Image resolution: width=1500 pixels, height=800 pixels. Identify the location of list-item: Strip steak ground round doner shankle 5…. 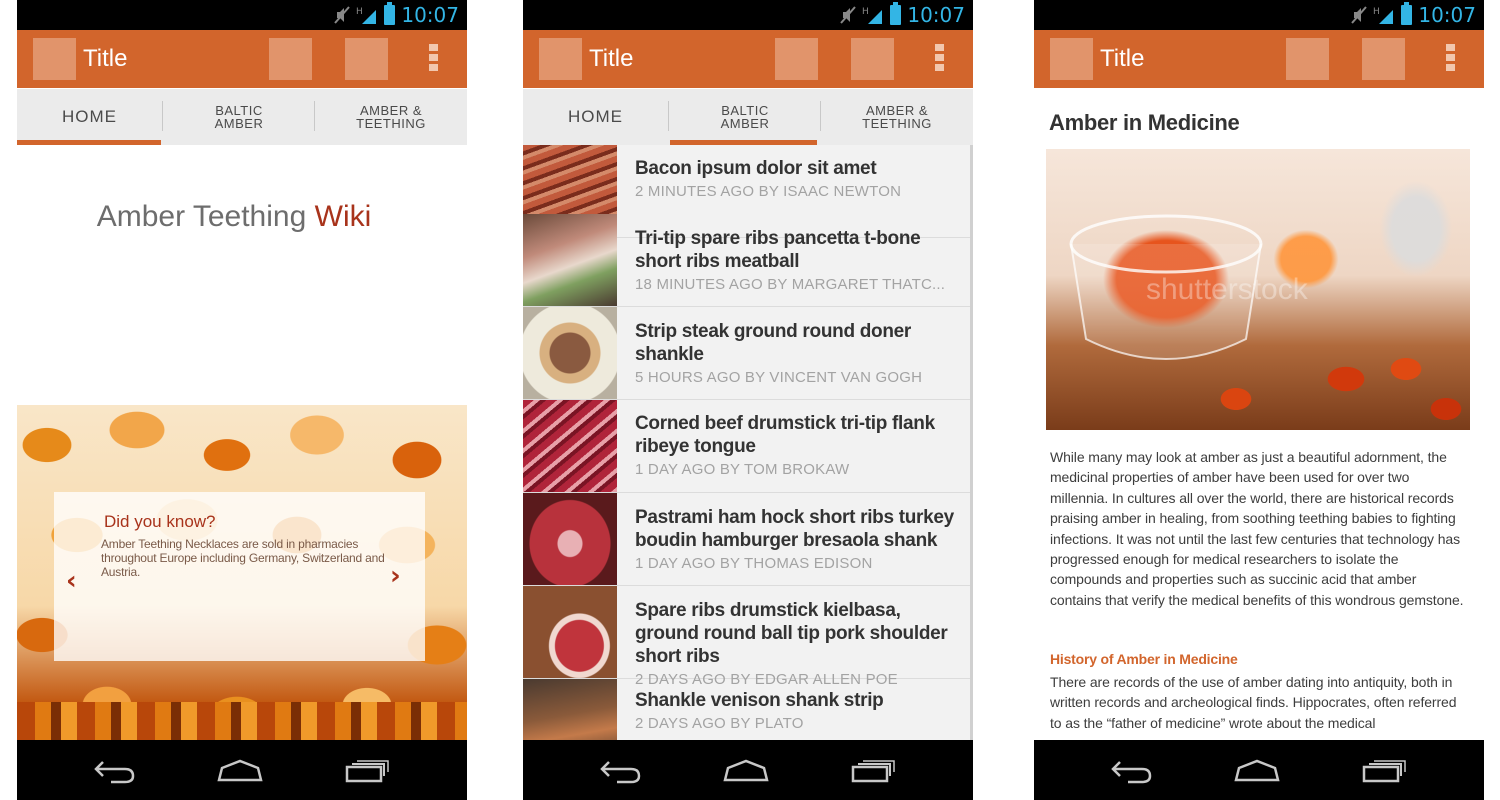
(748, 353).